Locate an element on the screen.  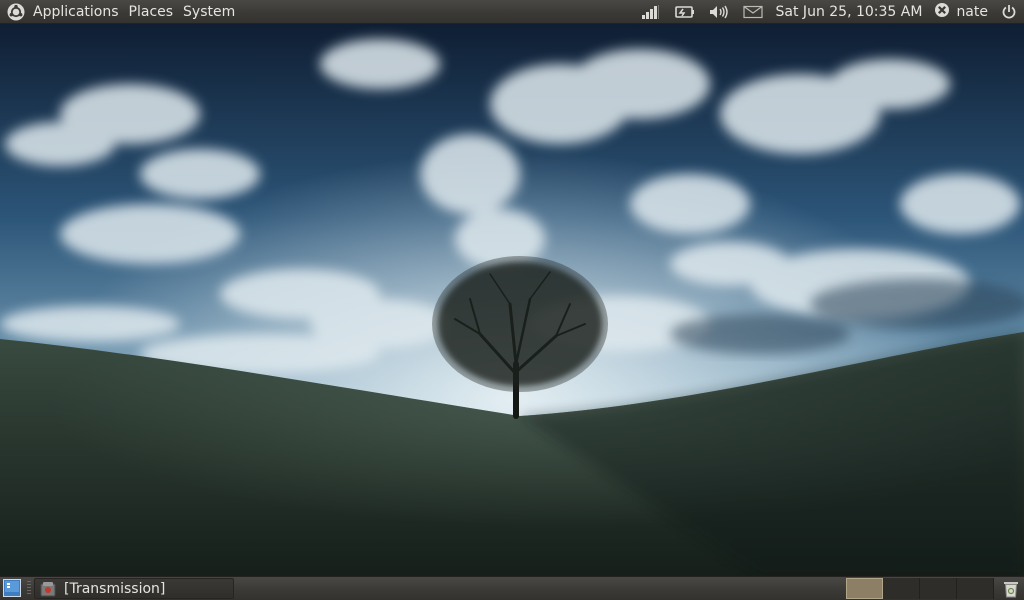
ubuntu-logo-icon is located at coordinates (16, 12).